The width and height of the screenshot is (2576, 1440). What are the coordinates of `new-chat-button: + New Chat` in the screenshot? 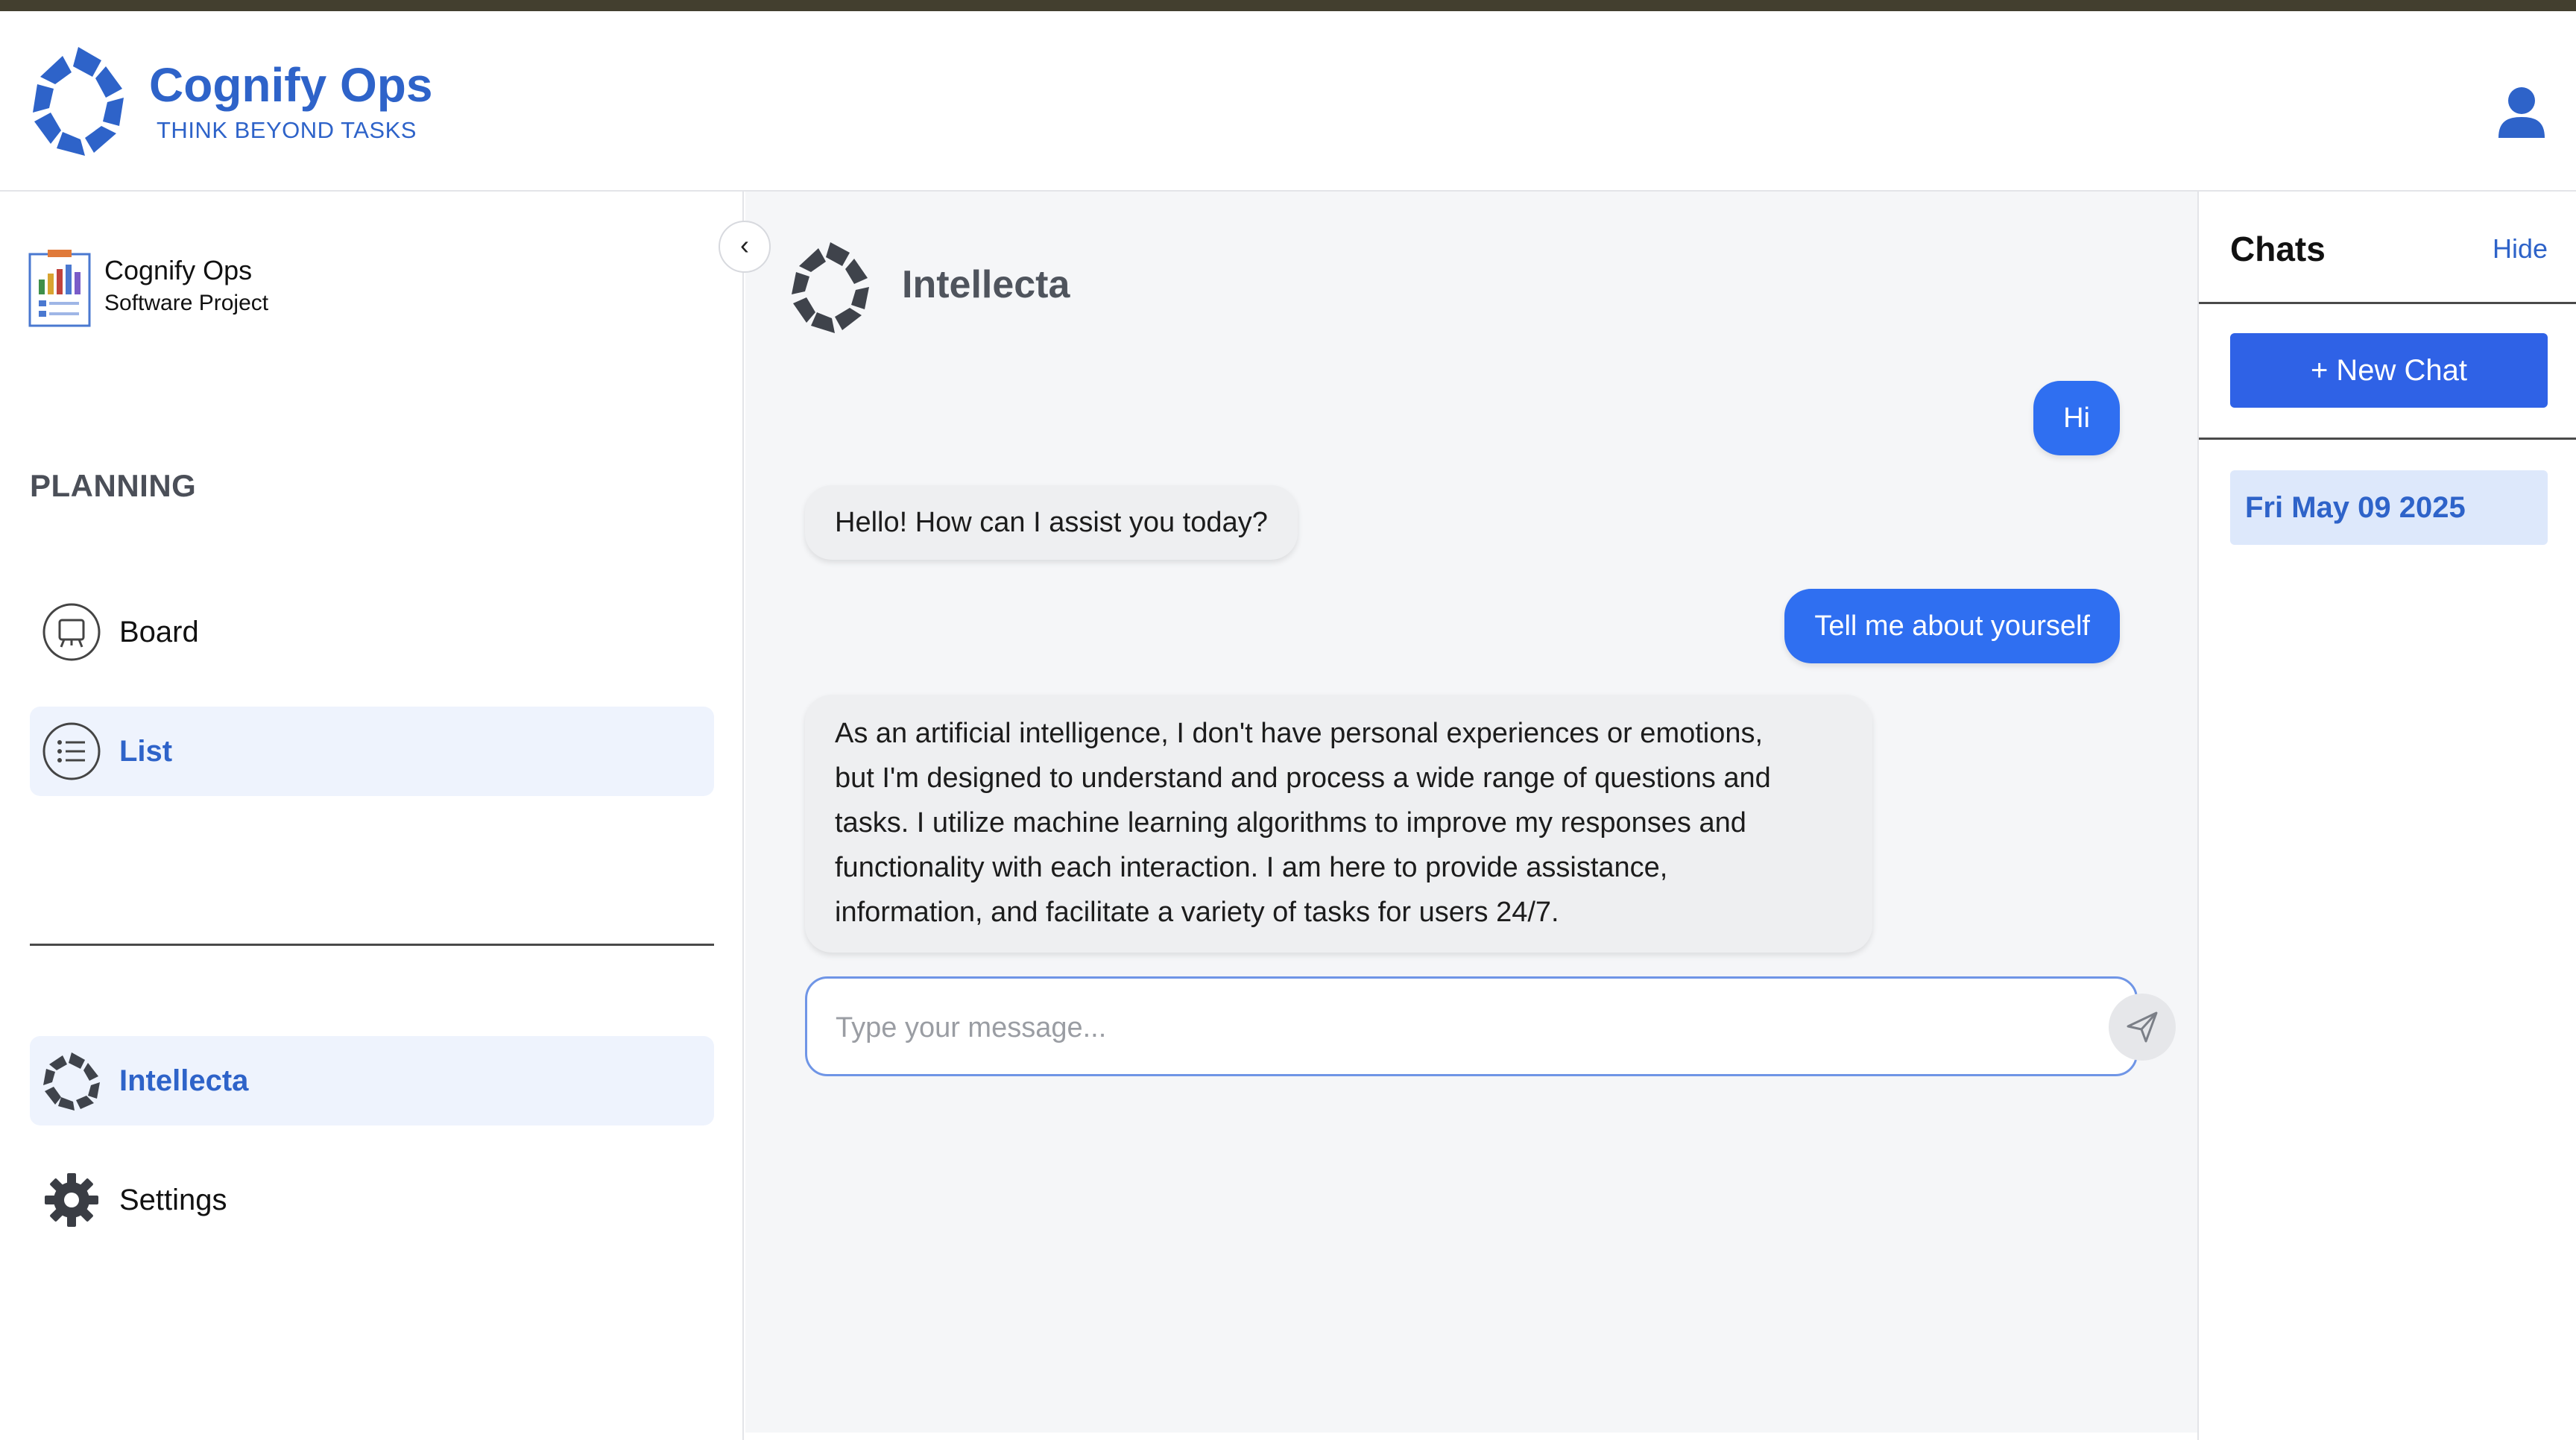 It's located at (2389, 370).